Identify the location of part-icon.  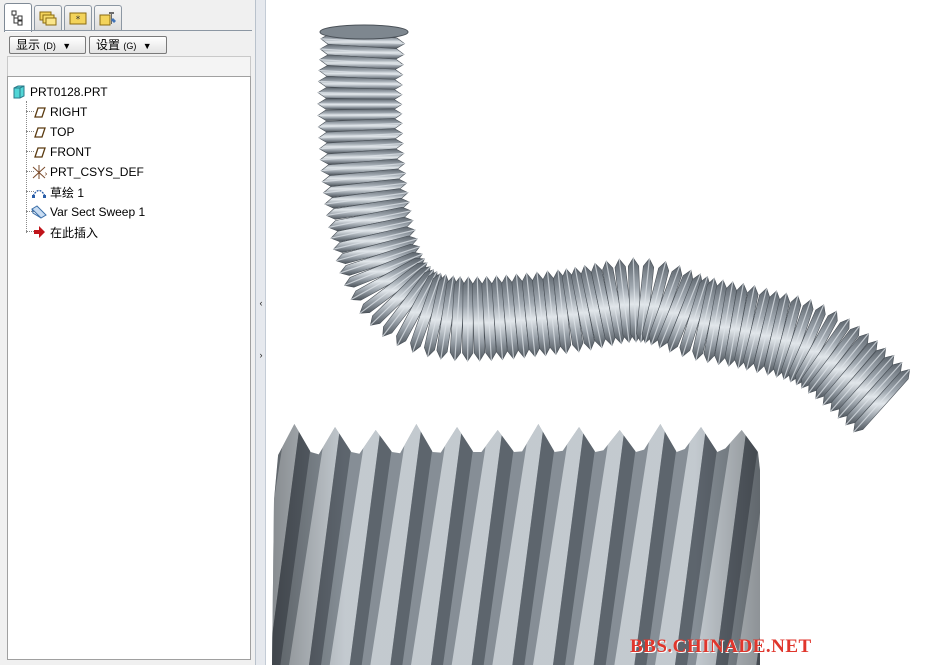
(19, 92).